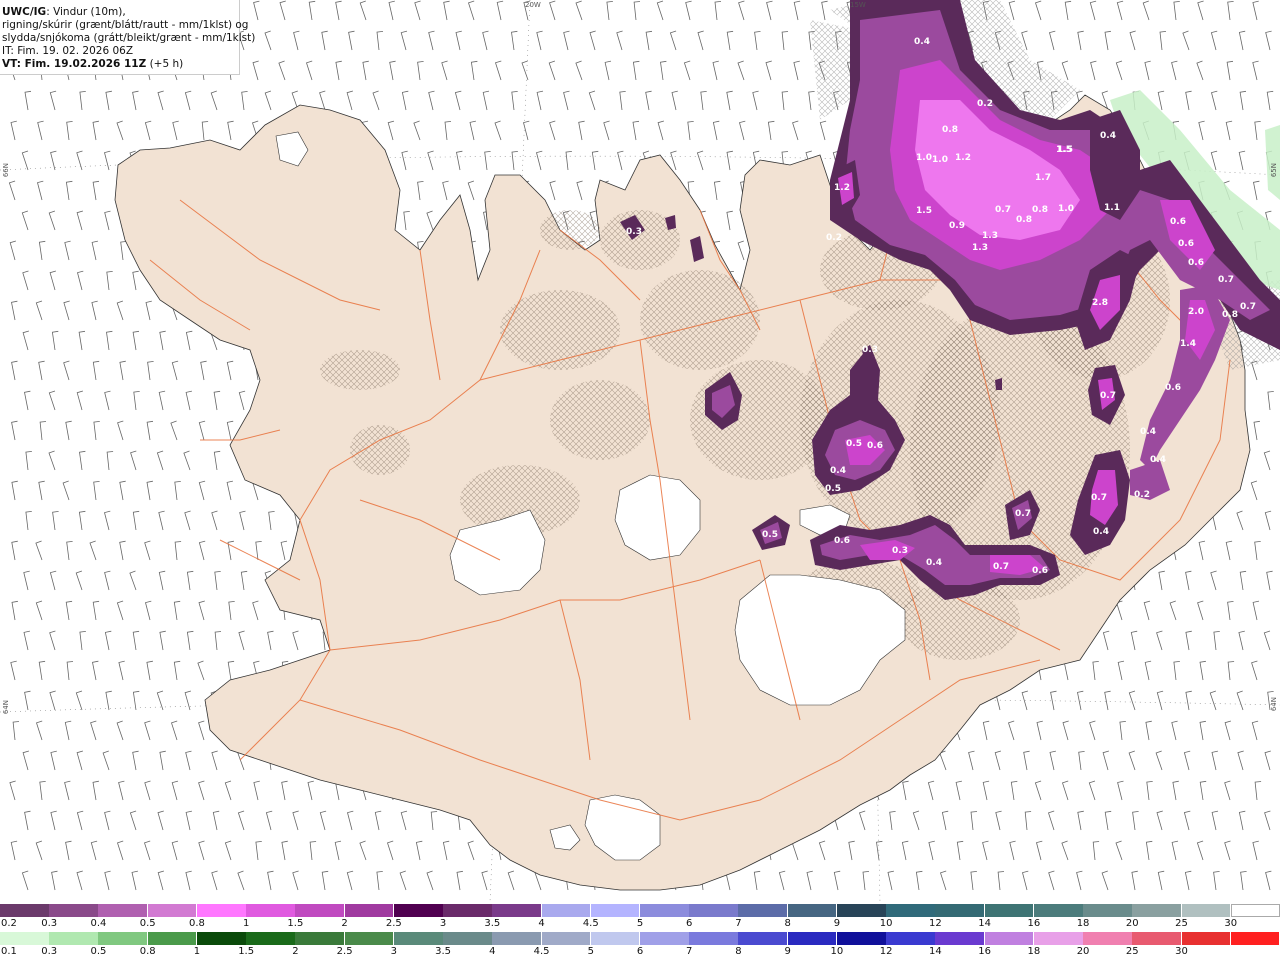 The width and height of the screenshot is (1280, 960). What do you see at coordinates (246, 923) in the screenshot?
I see `legend-snow-label: 1` at bounding box center [246, 923].